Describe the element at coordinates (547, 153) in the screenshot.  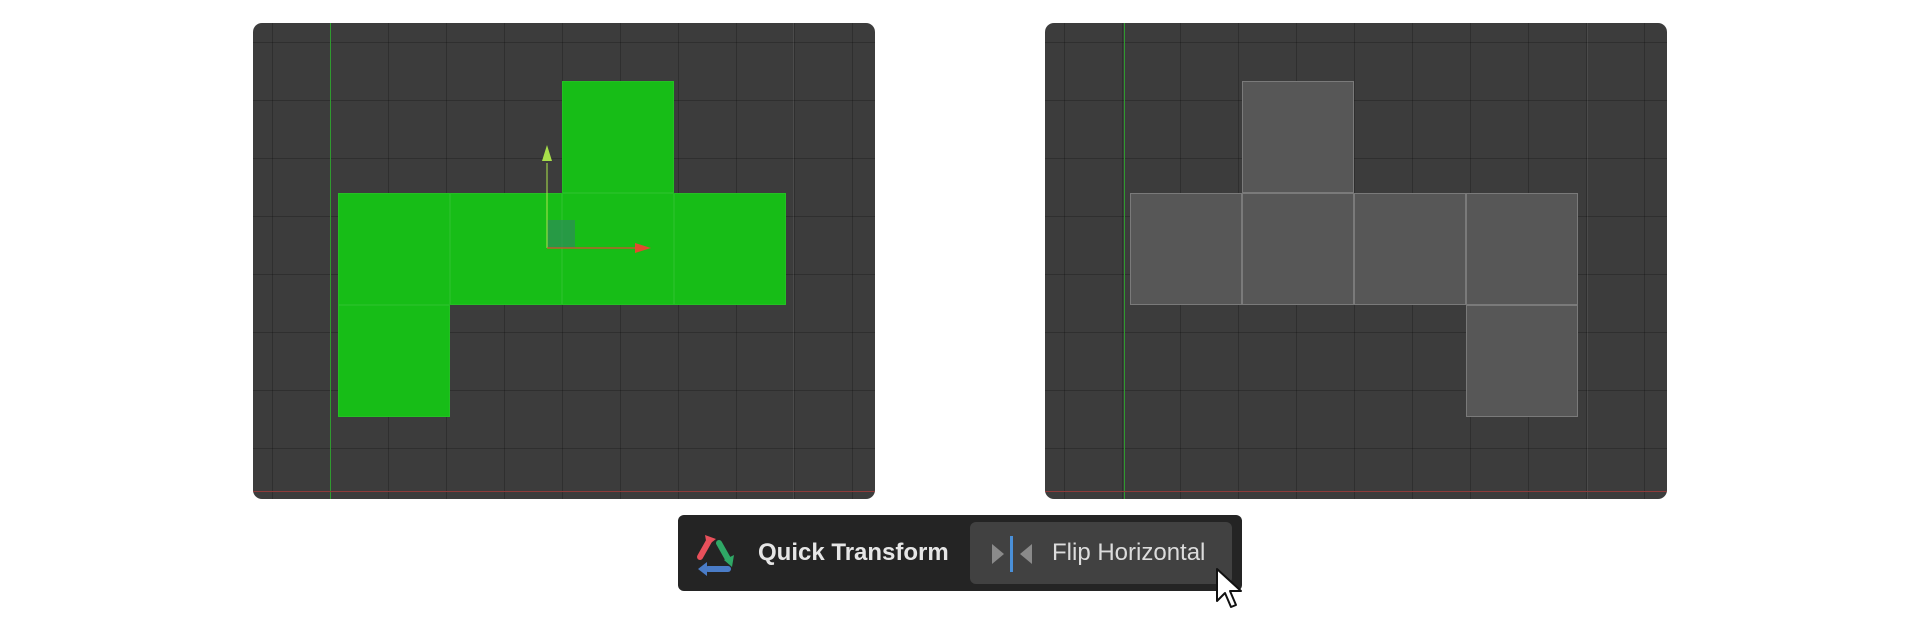
I see `gizmo-y-arrow-icon` at that location.